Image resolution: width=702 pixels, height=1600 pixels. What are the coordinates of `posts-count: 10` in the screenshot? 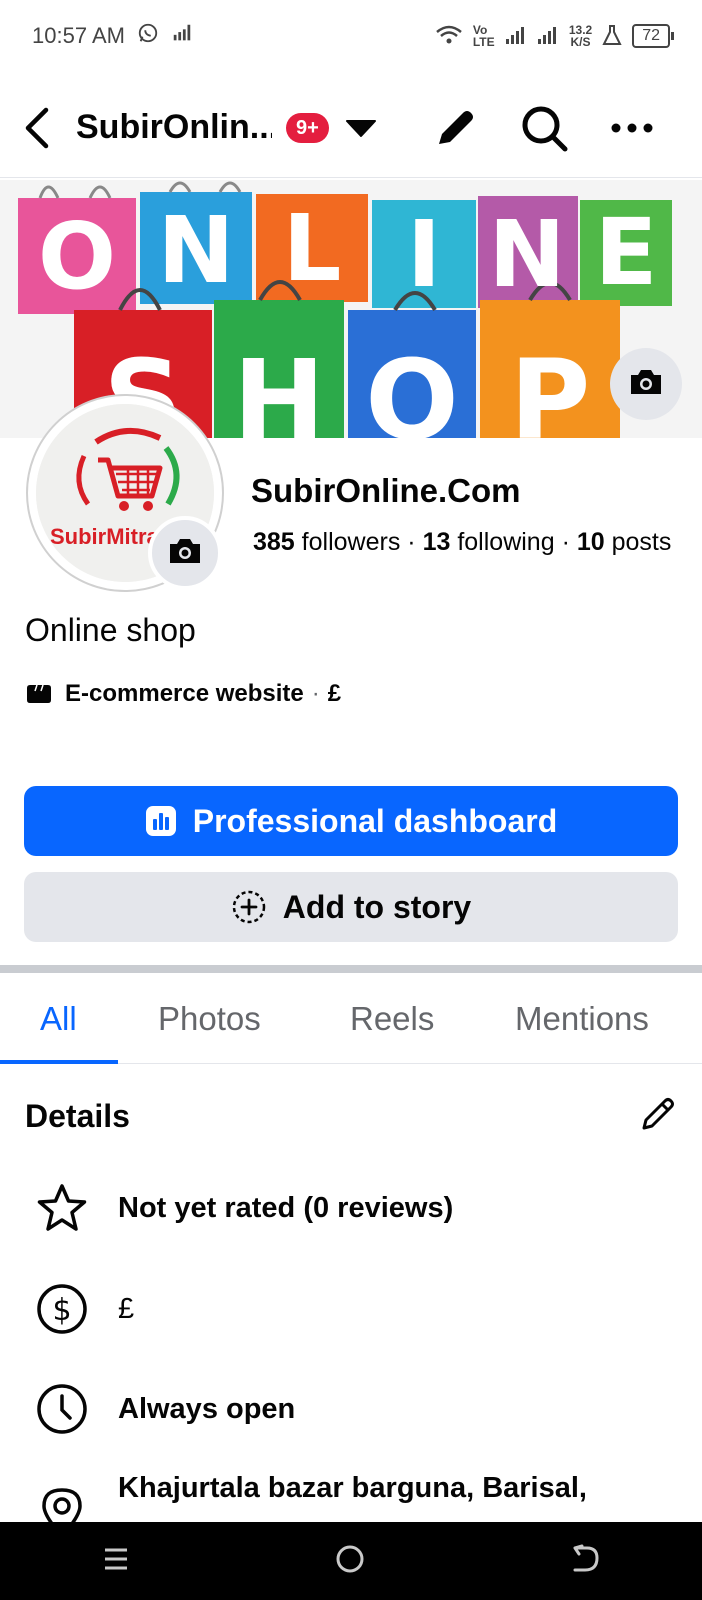 It's located at (590, 542).